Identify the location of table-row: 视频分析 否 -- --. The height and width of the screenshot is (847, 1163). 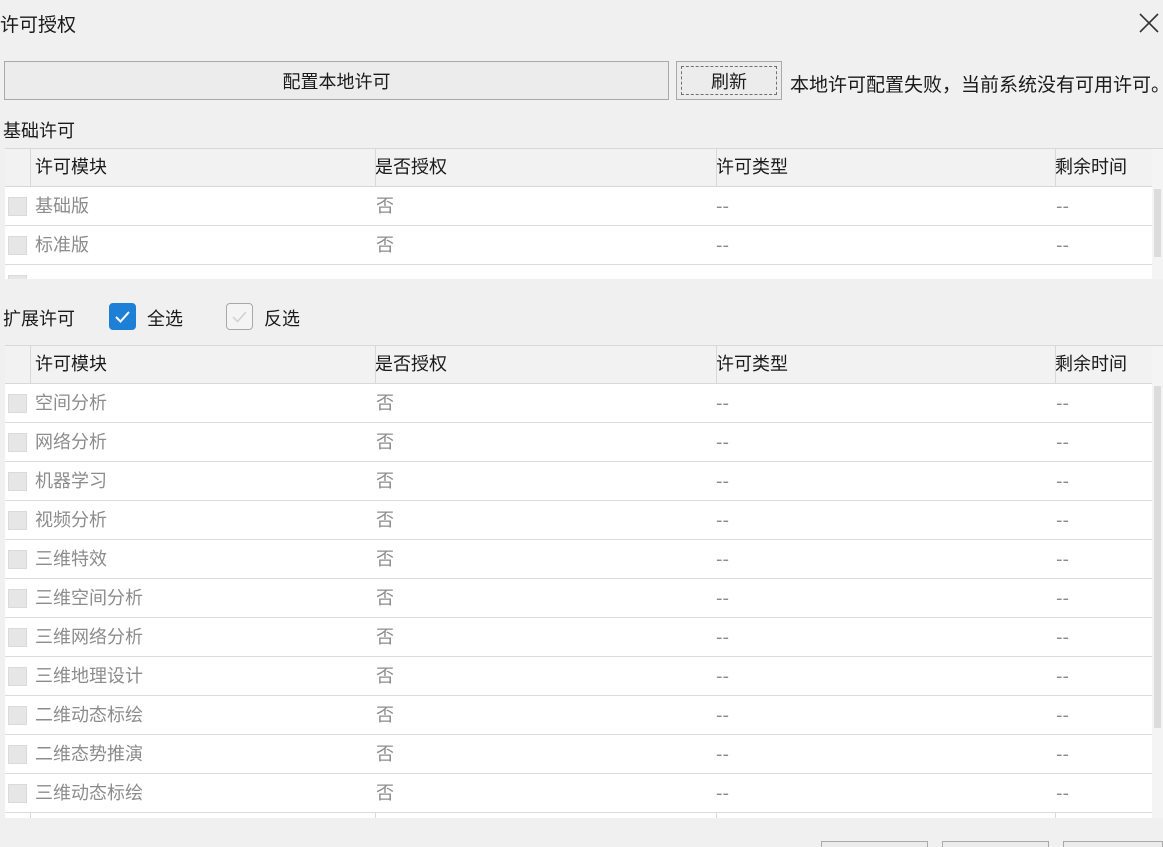
(578, 520).